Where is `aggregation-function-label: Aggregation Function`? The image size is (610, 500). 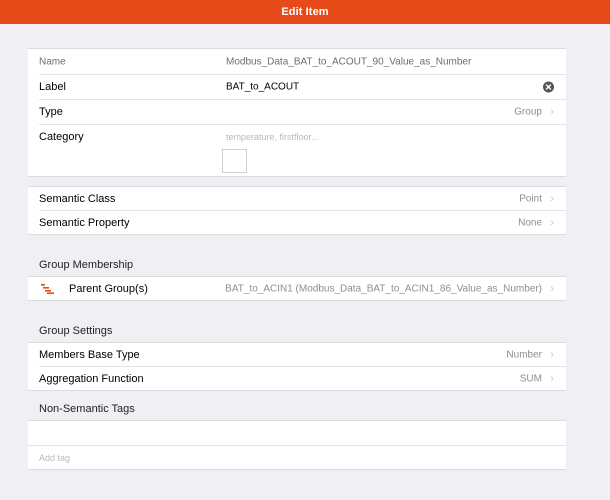 aggregation-function-label: Aggregation Function is located at coordinates (91, 378).